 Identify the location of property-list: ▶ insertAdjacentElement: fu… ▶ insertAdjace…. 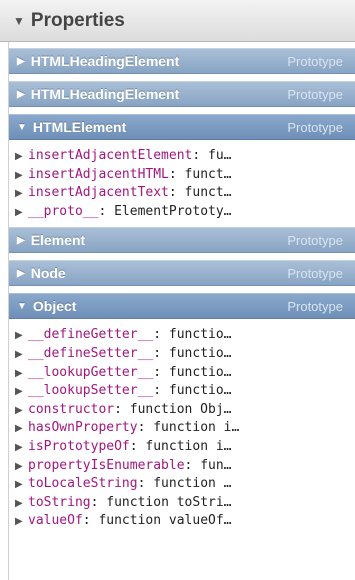
(182, 184).